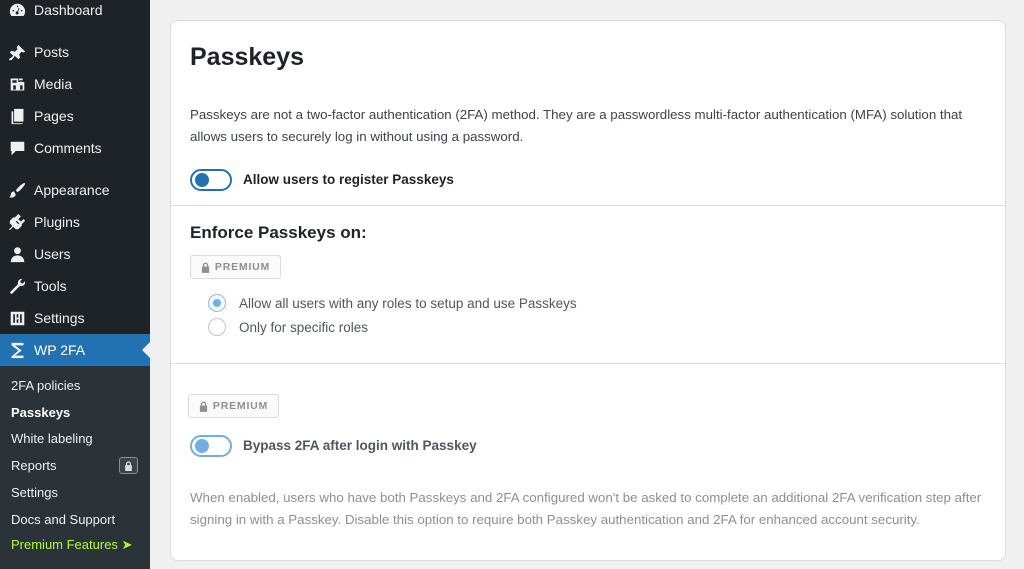  Describe the element at coordinates (68, 10) in the screenshot. I see `sidebar-item-label: Dashboard` at that location.